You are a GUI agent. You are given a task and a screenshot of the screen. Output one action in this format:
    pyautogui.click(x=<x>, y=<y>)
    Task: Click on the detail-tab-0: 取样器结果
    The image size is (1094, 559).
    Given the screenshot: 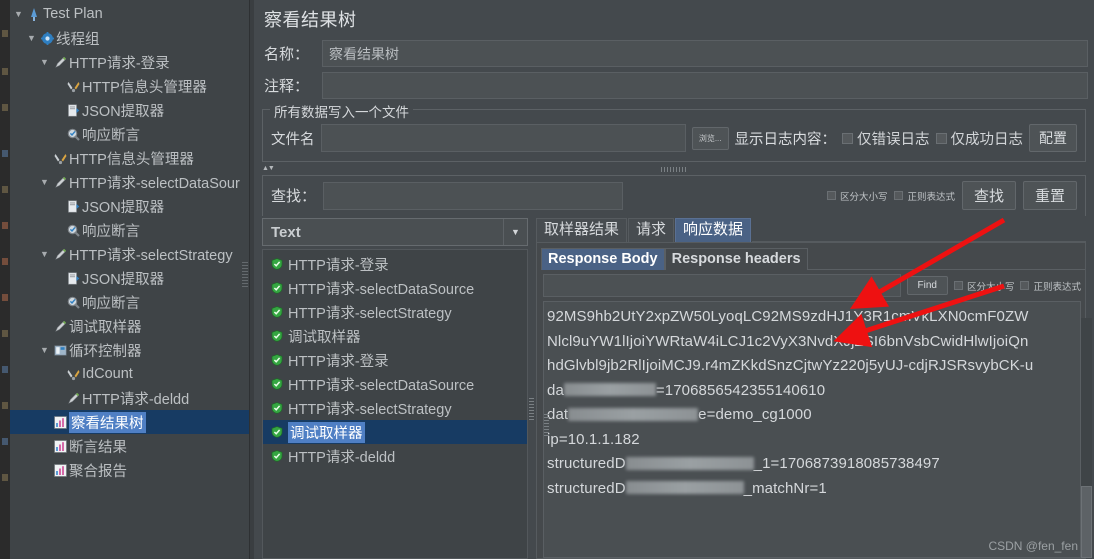 What is the action you would take?
    pyautogui.click(x=582, y=230)
    